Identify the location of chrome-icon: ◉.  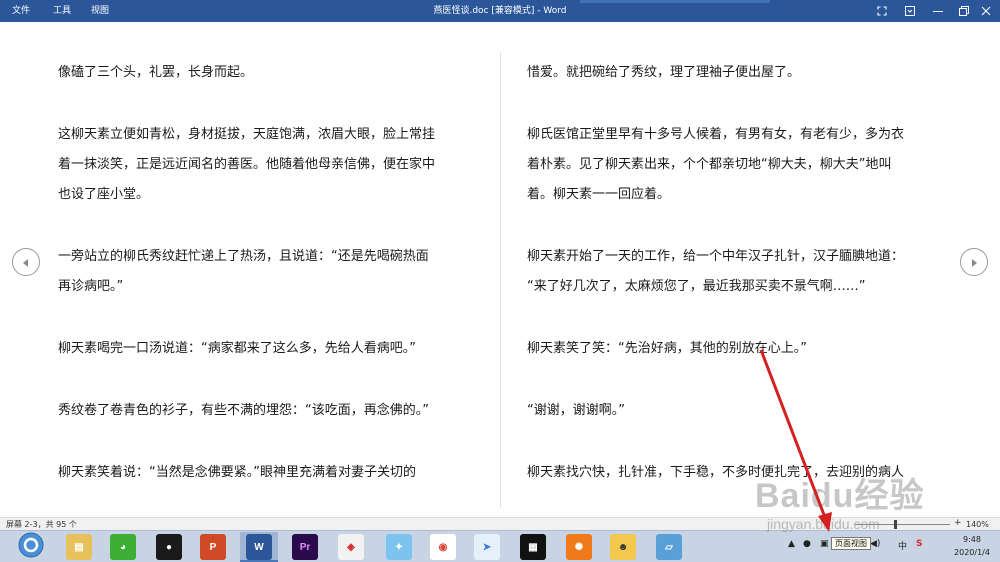
(443, 547).